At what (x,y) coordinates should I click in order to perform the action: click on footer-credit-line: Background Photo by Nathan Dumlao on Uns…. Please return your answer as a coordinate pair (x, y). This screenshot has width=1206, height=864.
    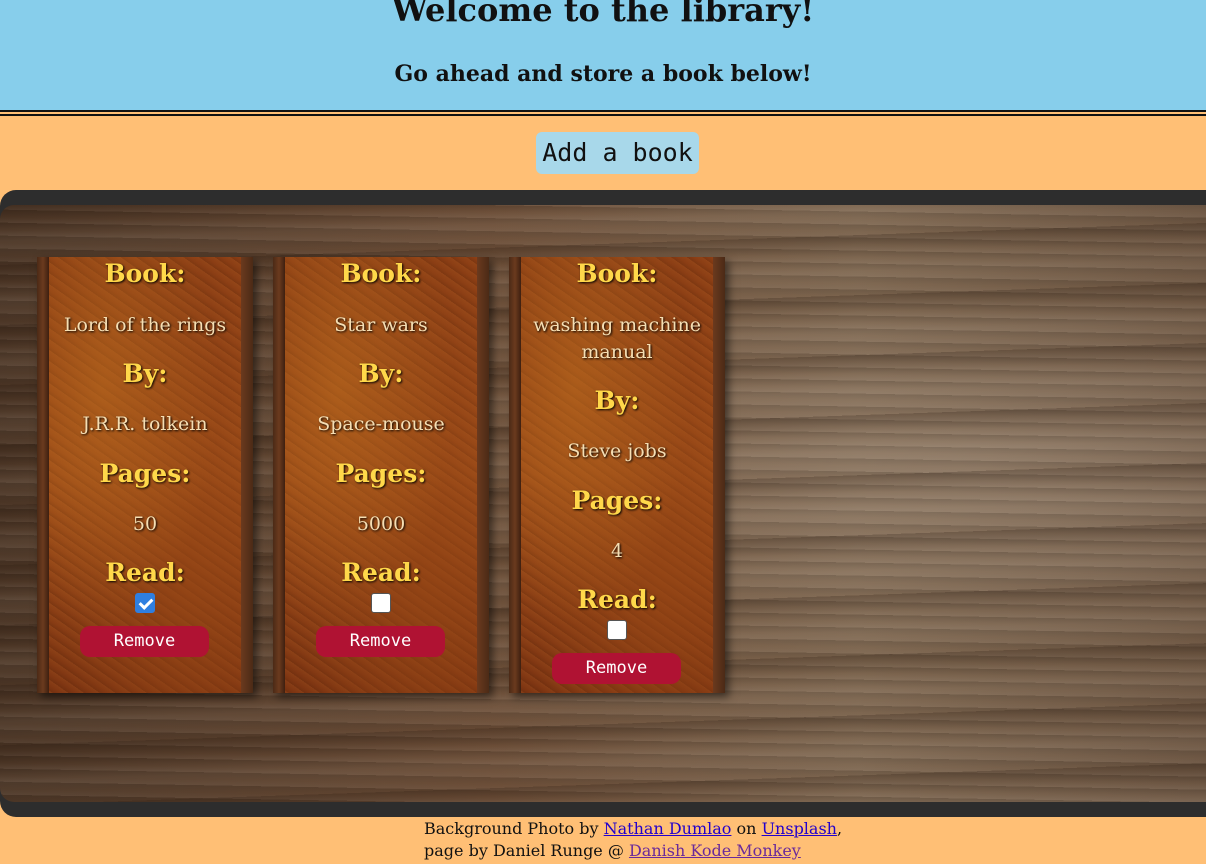
    Looking at the image, I should click on (634, 829).